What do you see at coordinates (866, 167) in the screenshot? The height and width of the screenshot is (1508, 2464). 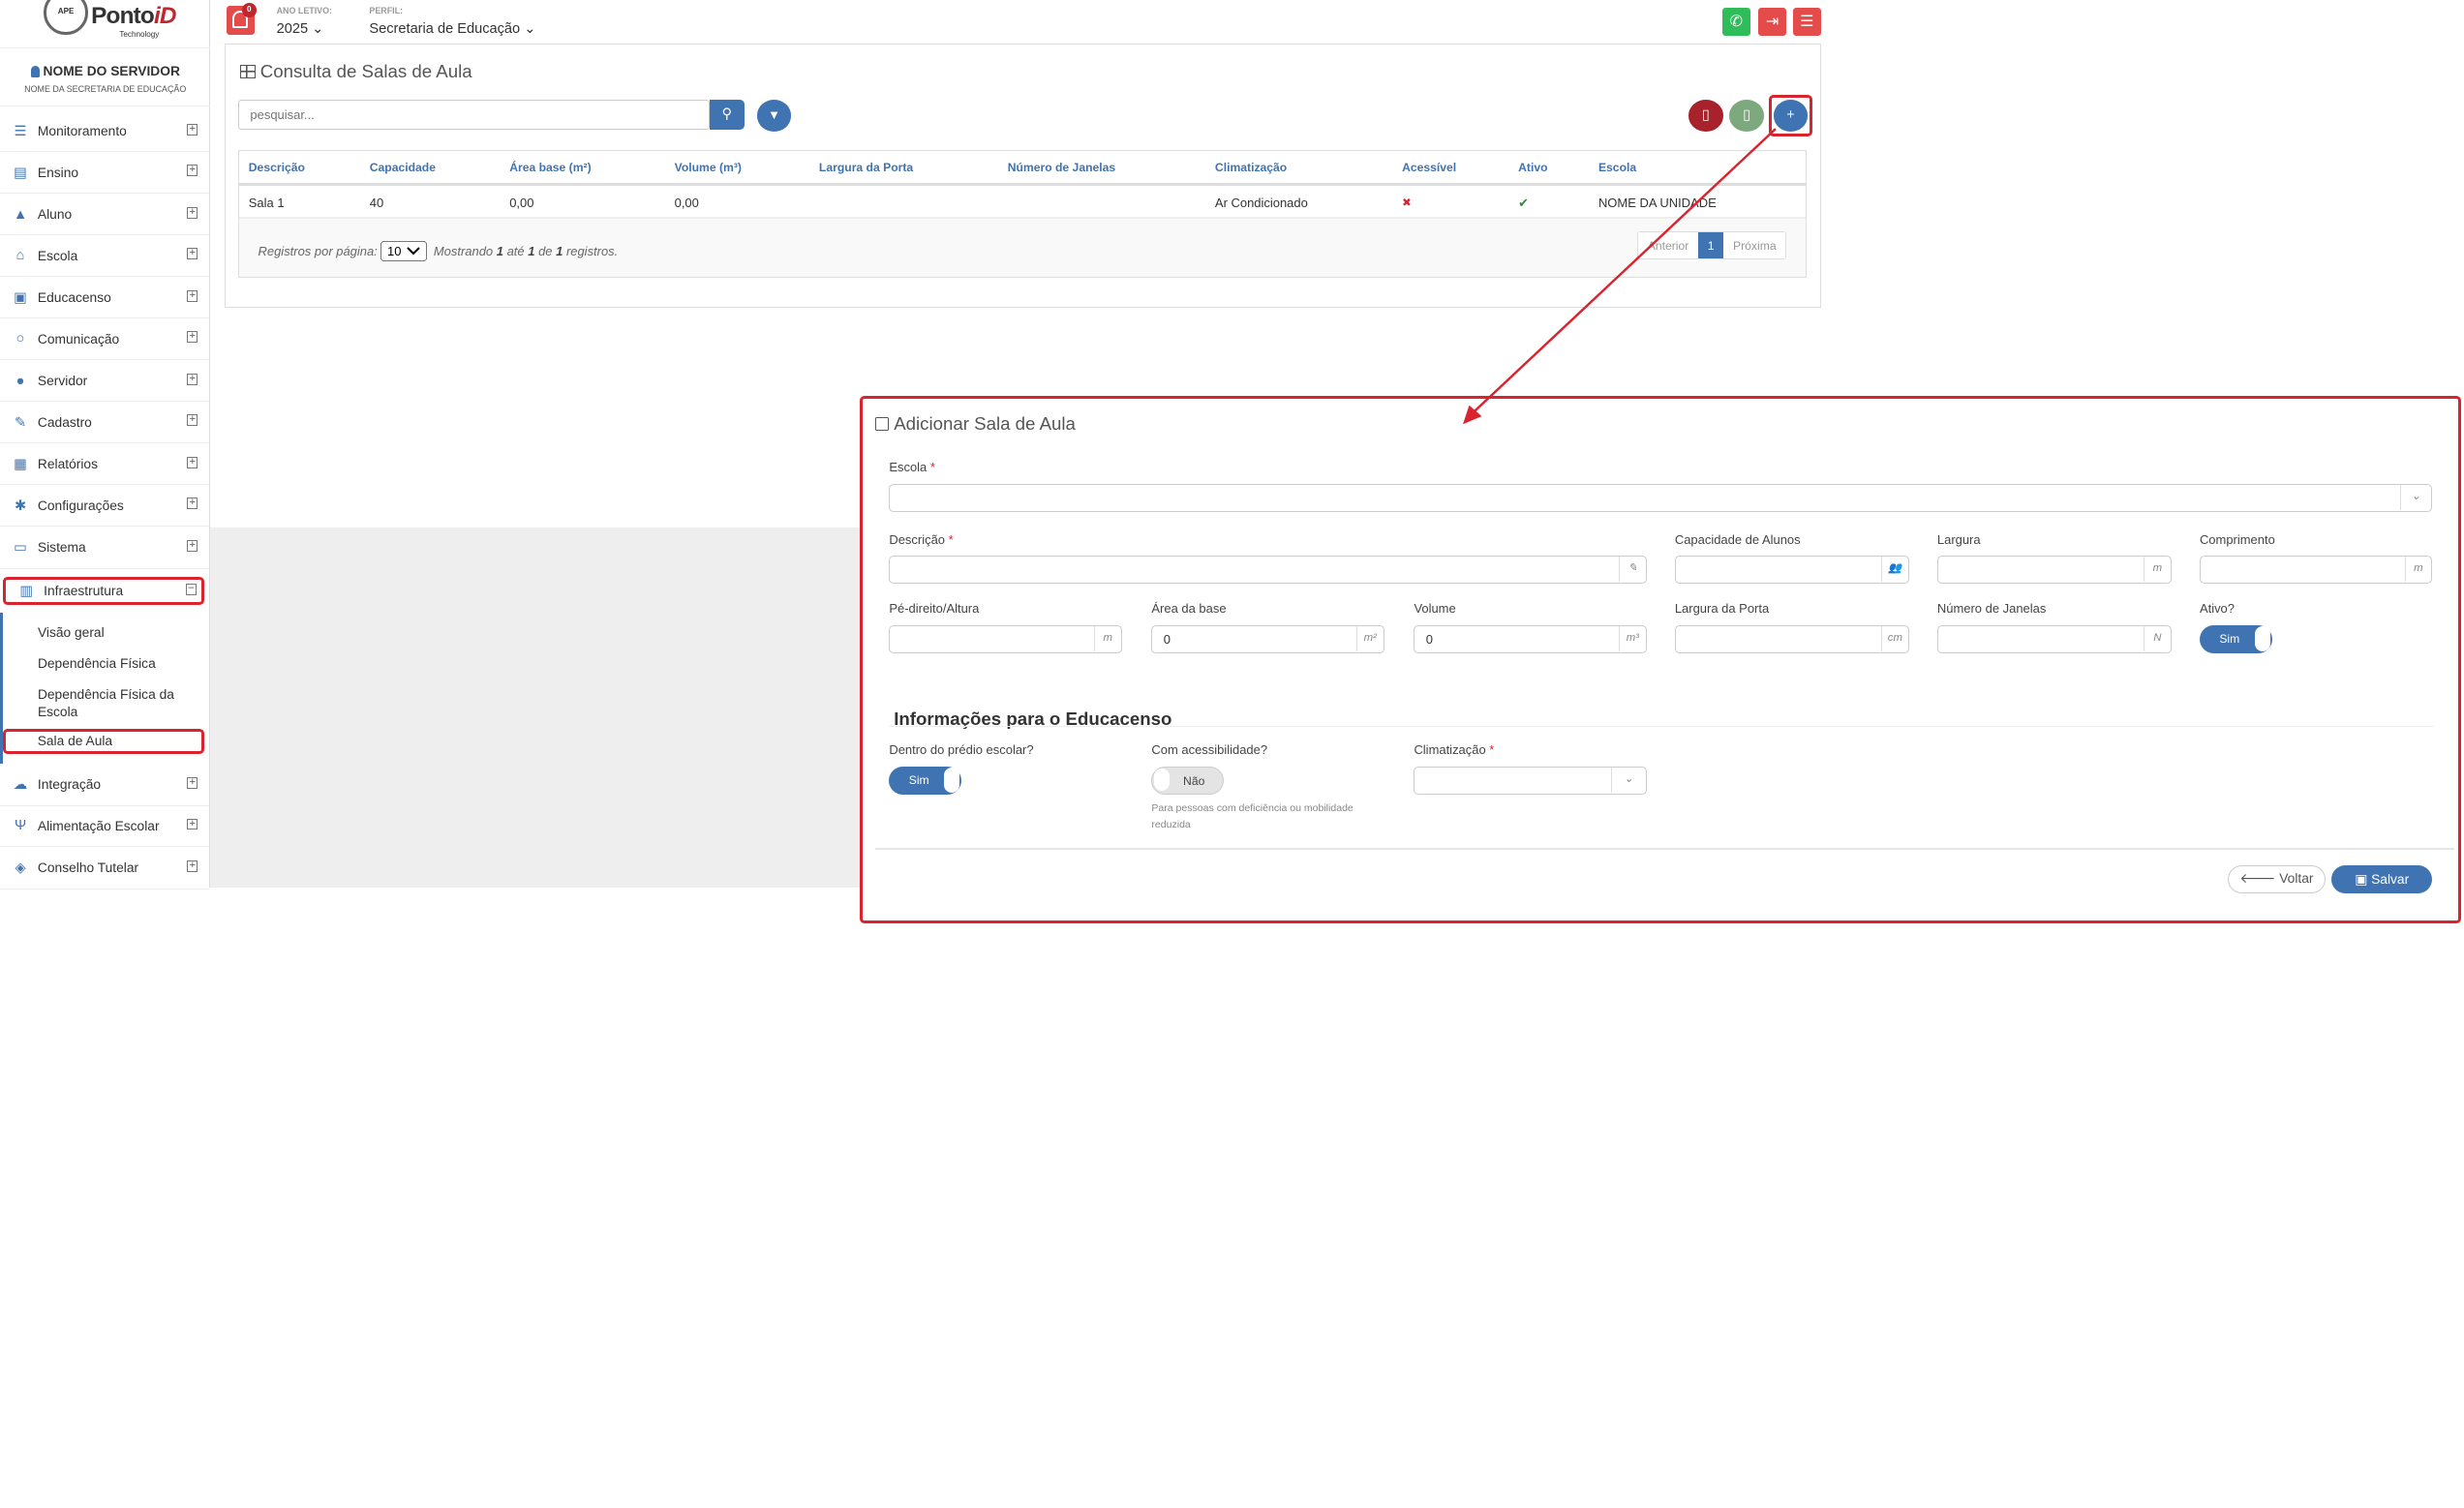 I see `column-header: Largura da Porta` at bounding box center [866, 167].